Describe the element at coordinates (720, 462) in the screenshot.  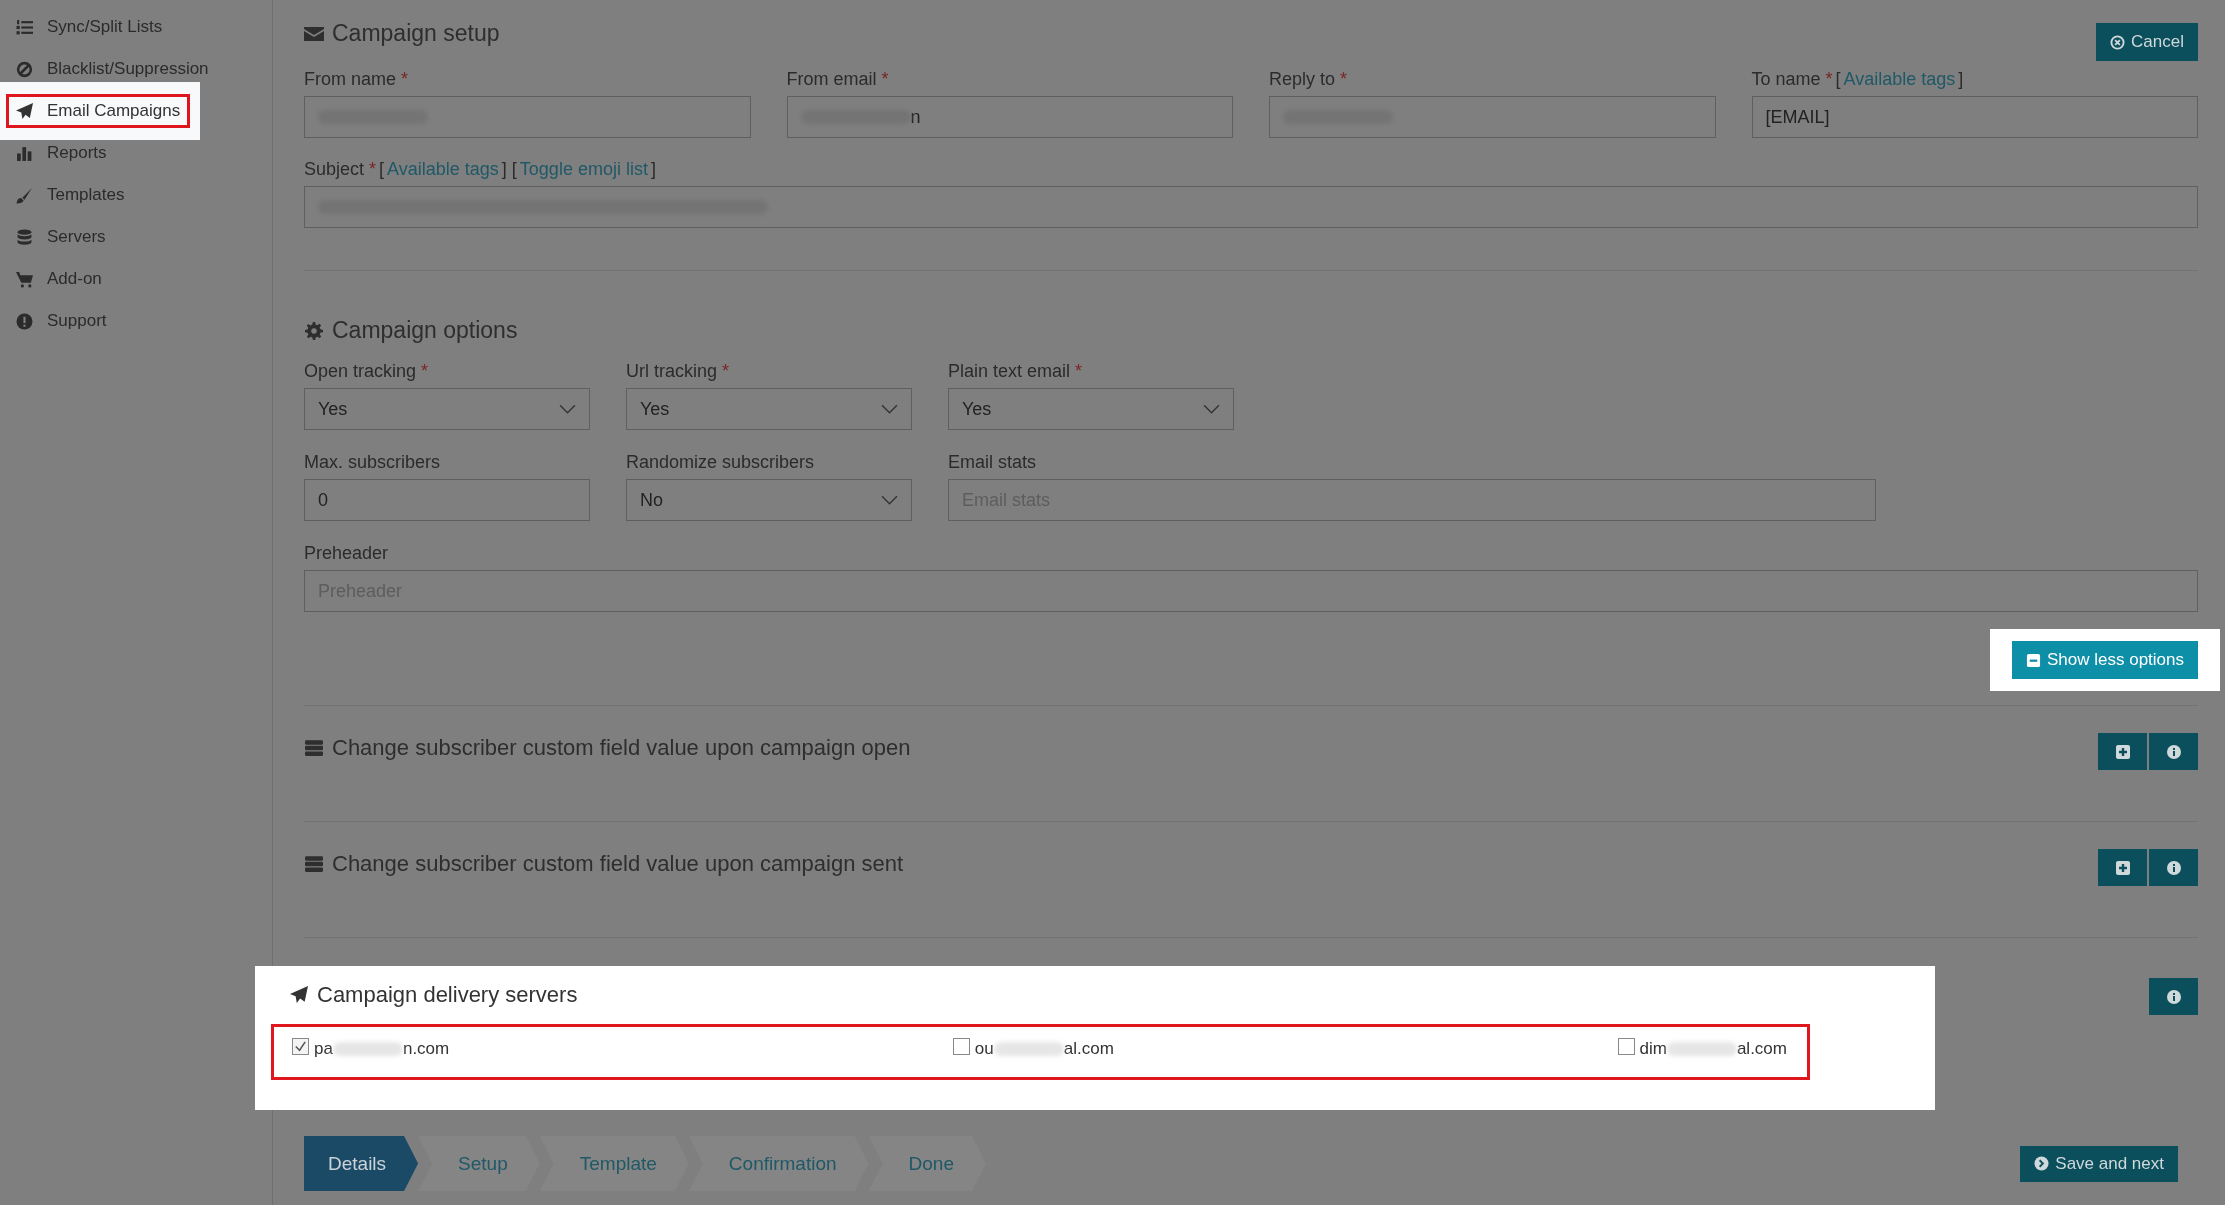
I see `field-label: Randomize subscribers` at that location.